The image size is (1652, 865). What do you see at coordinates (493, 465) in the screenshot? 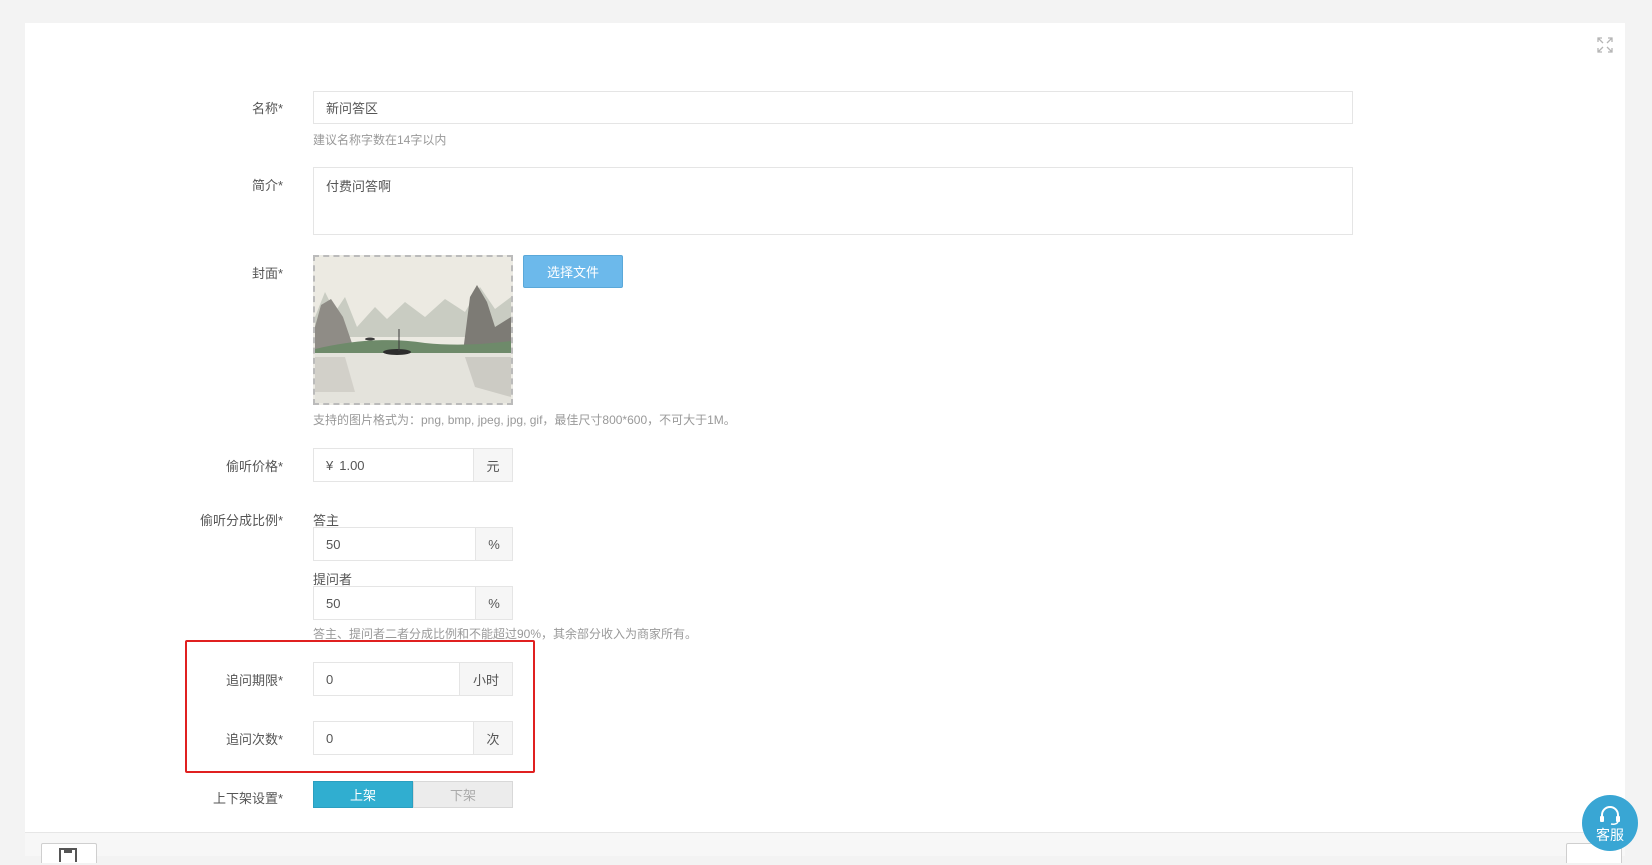
I see `listen-price-unit: 元` at bounding box center [493, 465].